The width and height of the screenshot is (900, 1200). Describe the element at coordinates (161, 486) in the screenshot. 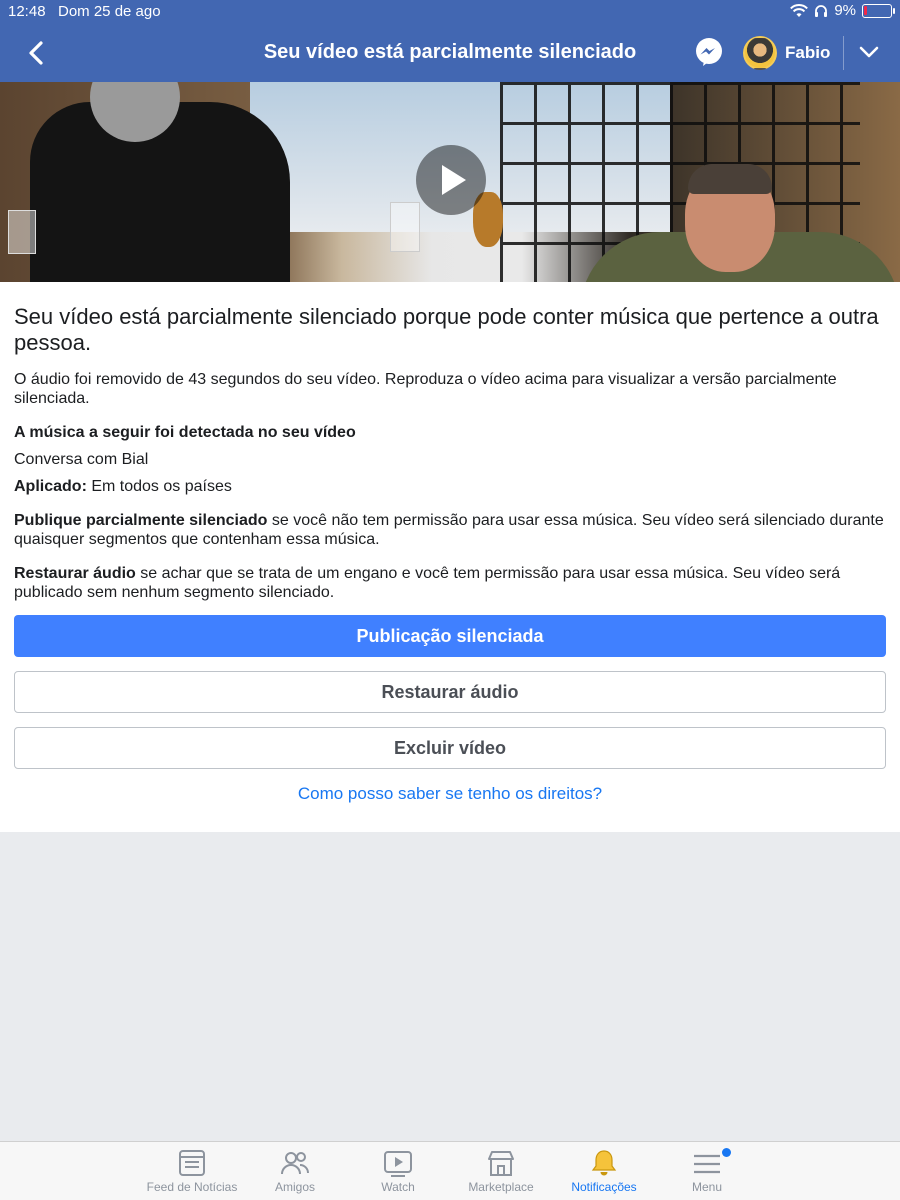

I see `applied-value: Em todos os países` at that location.